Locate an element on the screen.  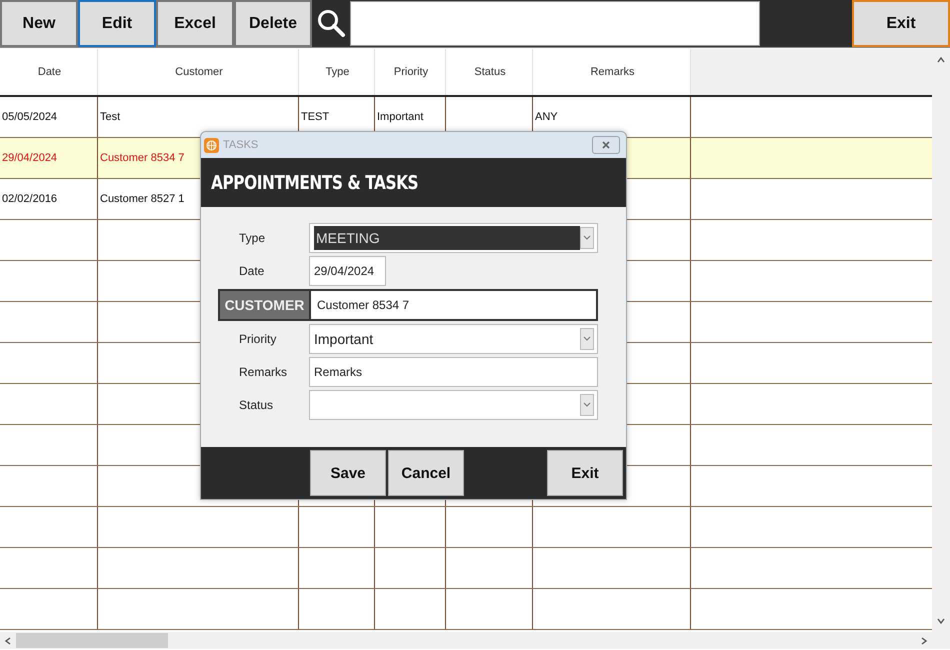
field-label: Priority is located at coordinates (258, 339).